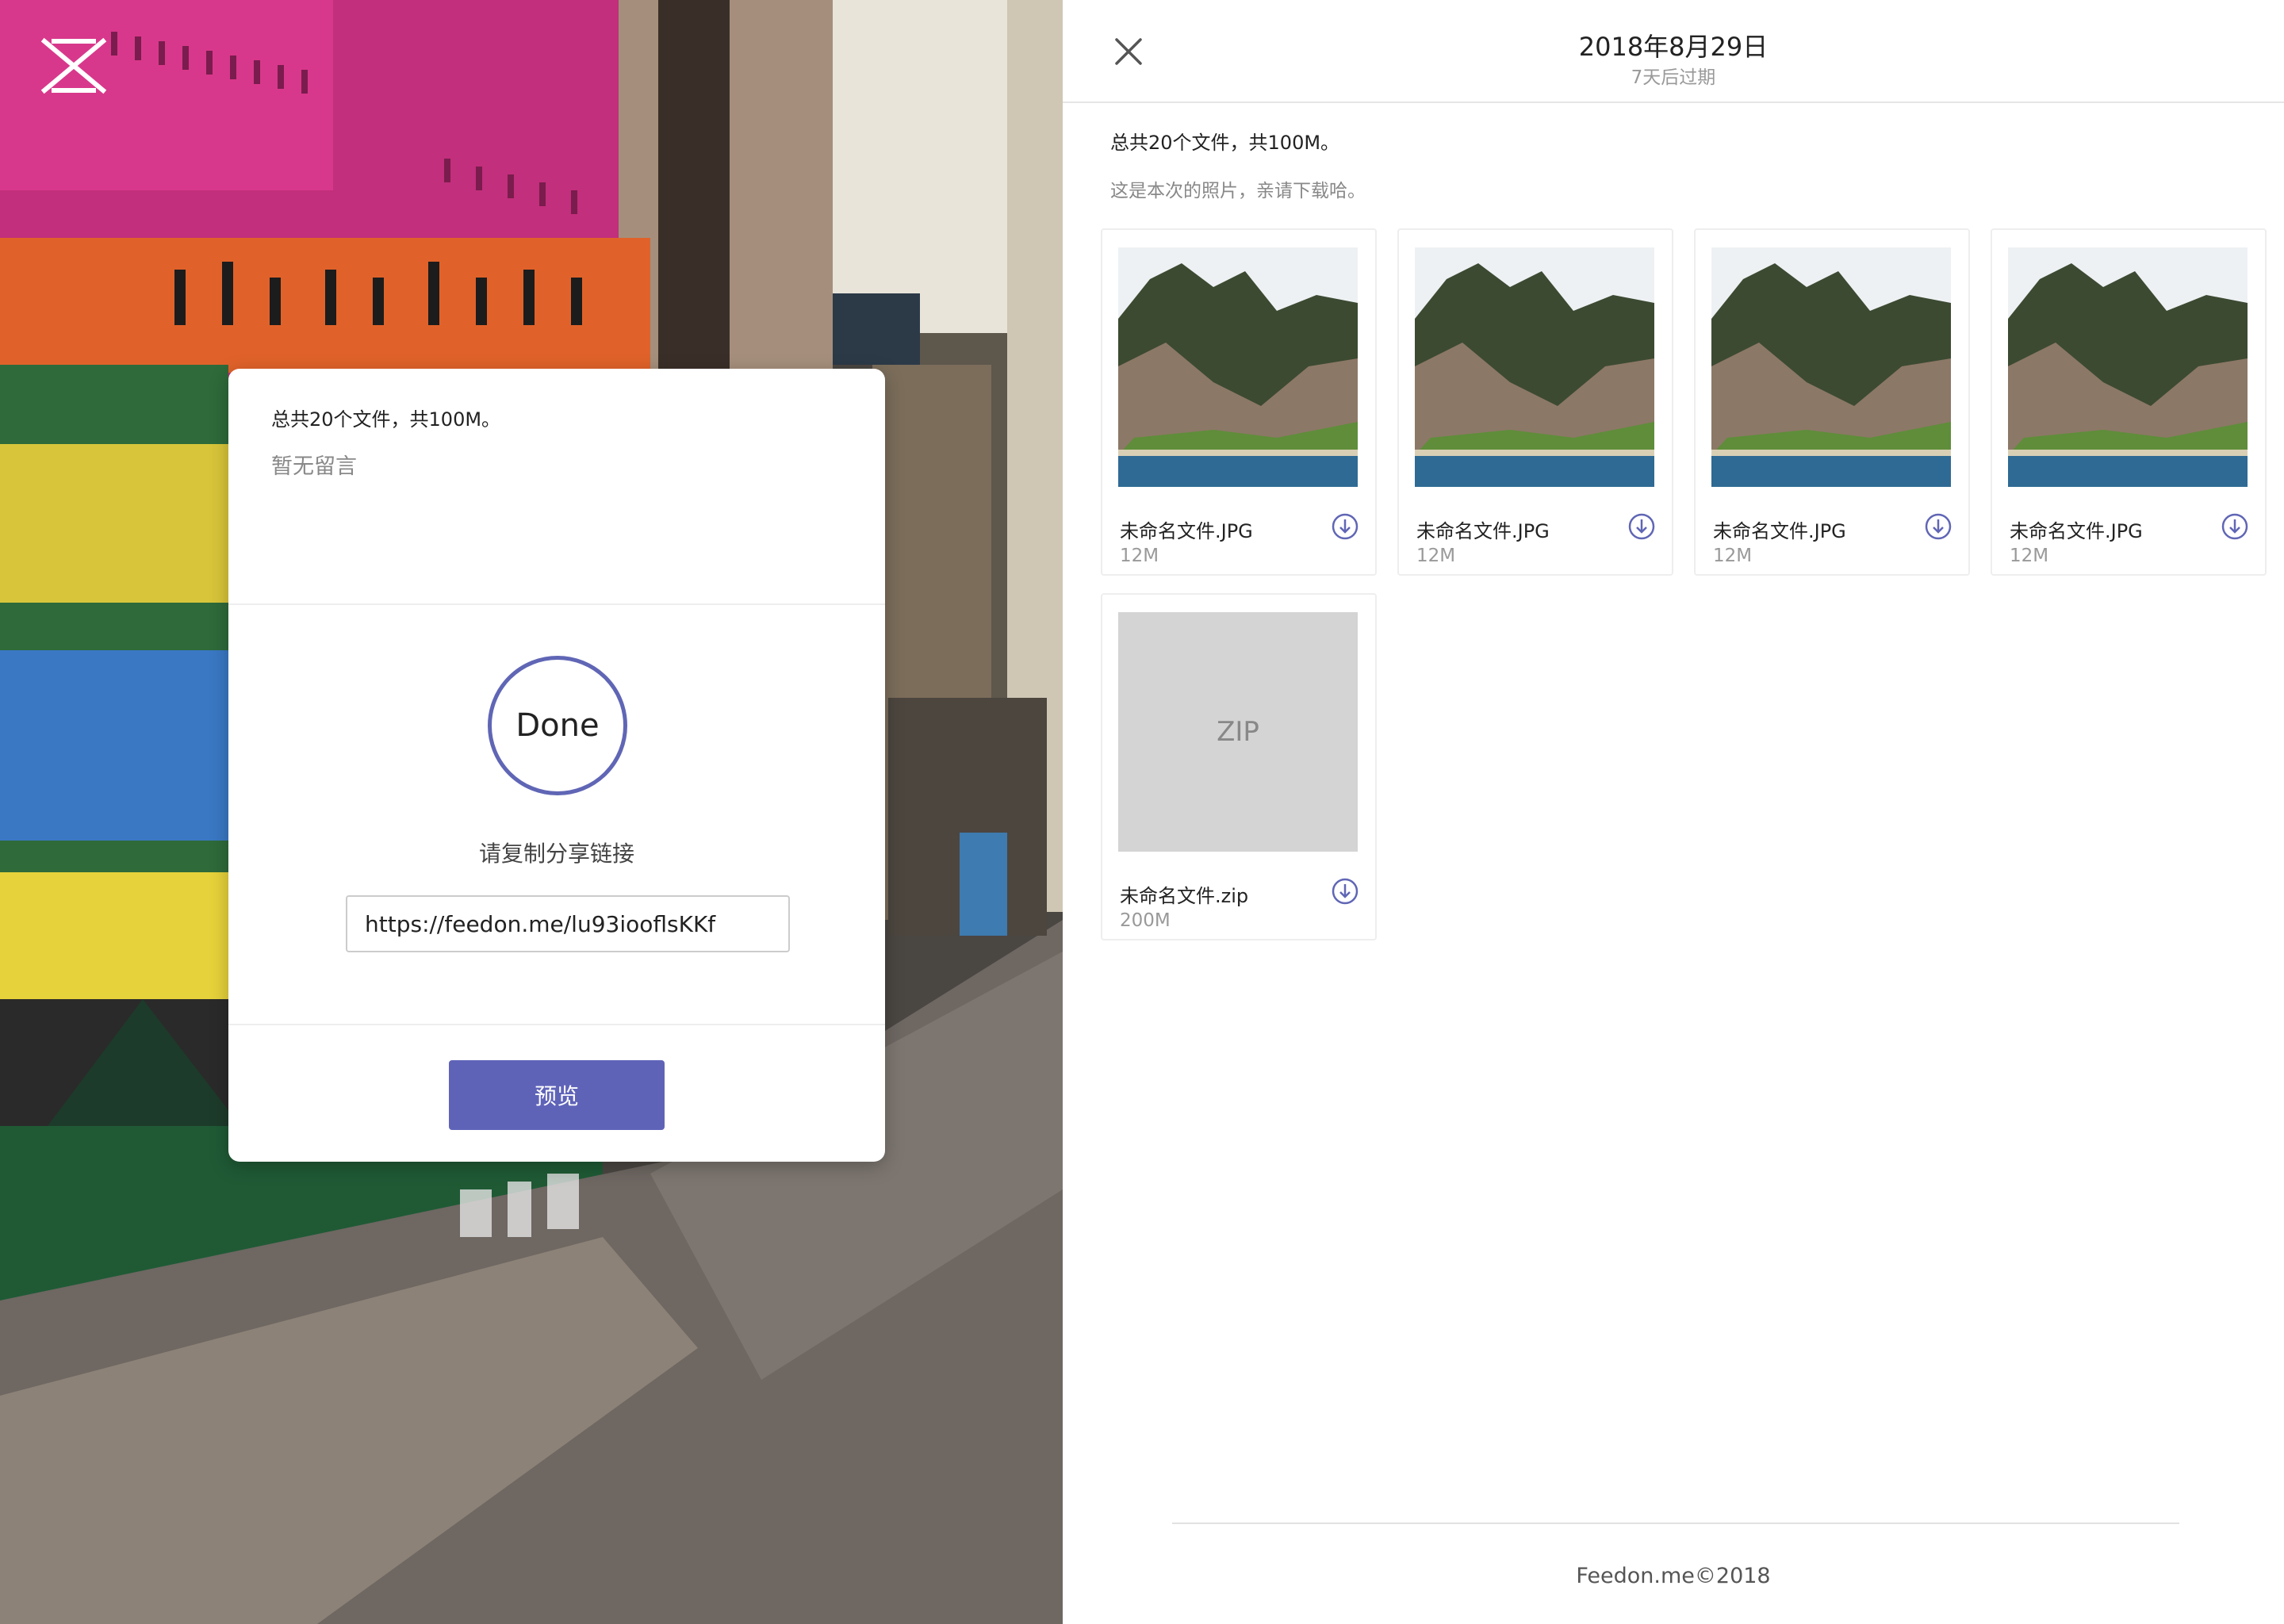  Describe the element at coordinates (1675, 1523) in the screenshot. I see `footer-divider` at that location.